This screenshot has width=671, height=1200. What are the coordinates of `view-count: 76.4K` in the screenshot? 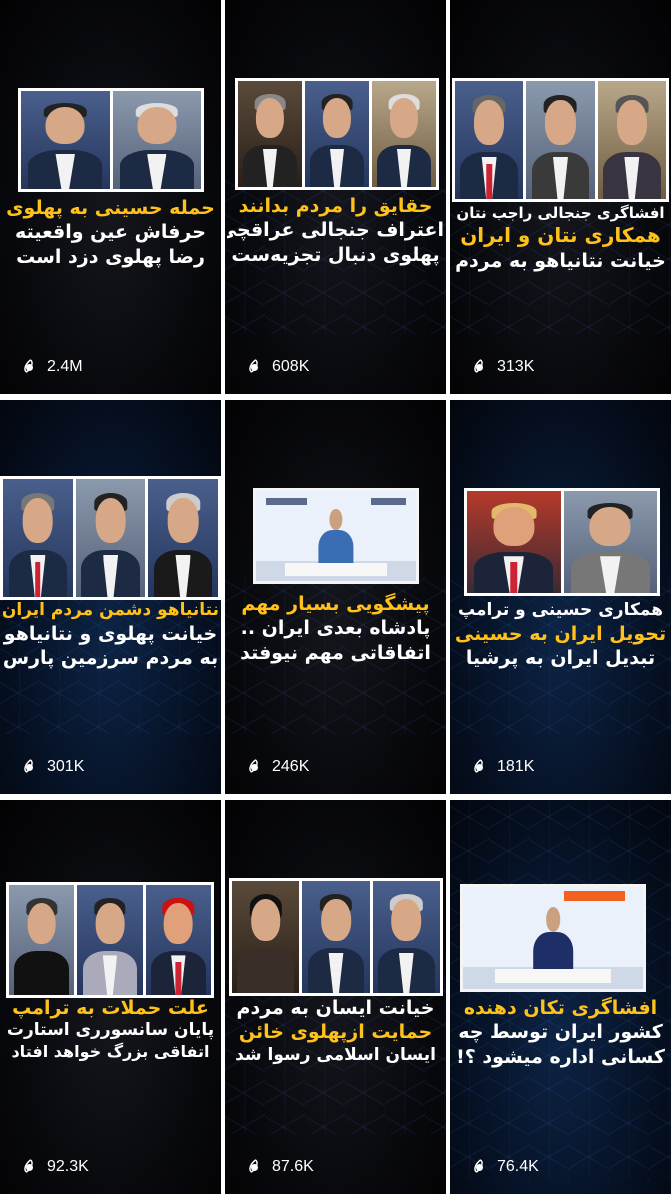 It's located at (504, 1167).